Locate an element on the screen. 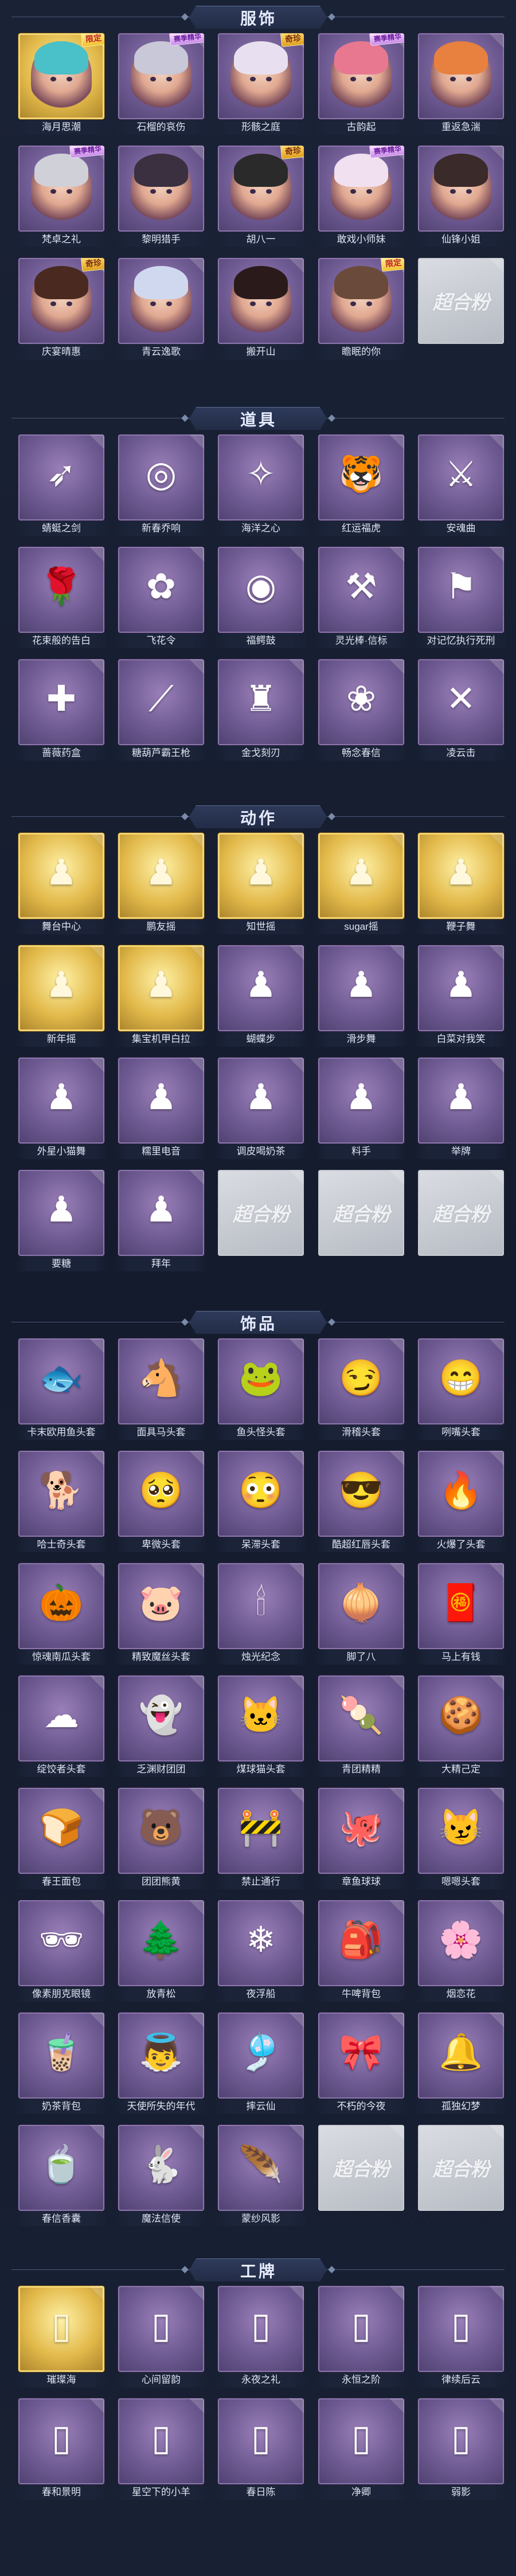  item-card: 🐻 is located at coordinates (161, 1831).